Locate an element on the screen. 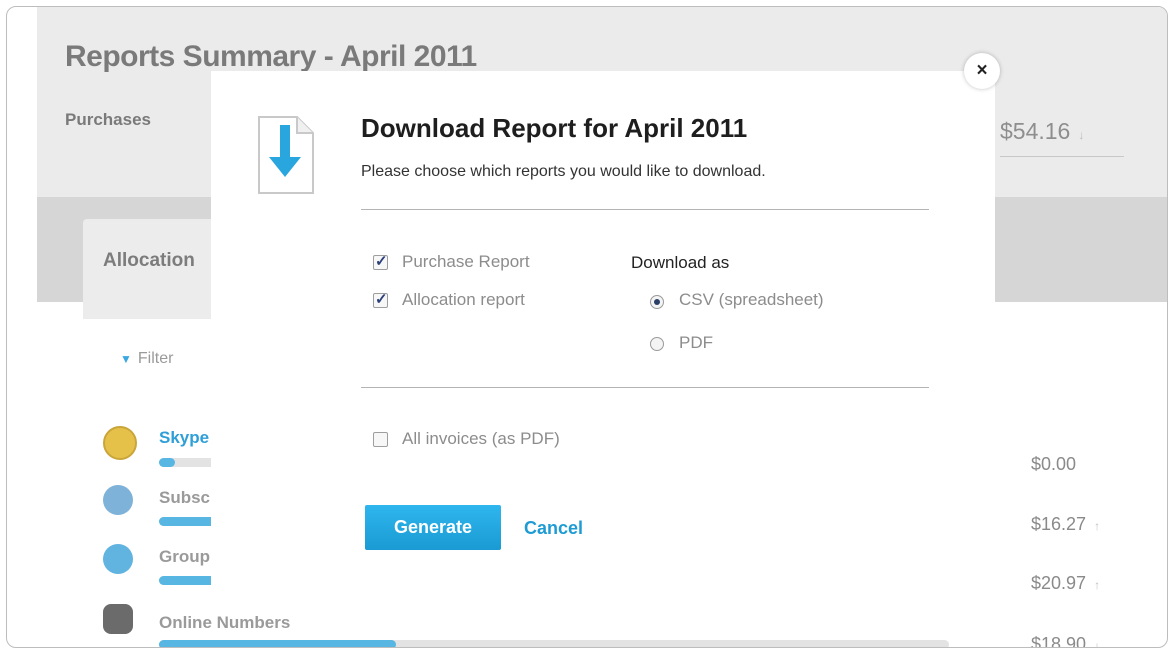  filter-toggle: ▼ Filter is located at coordinates (146, 359).